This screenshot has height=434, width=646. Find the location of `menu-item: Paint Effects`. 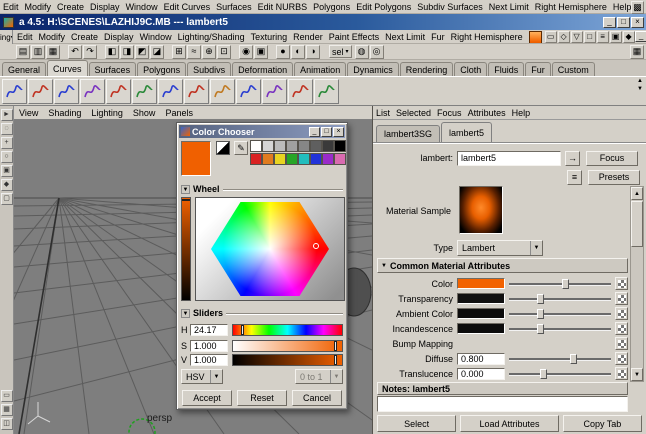

menu-item: Paint Effects is located at coordinates (354, 37).